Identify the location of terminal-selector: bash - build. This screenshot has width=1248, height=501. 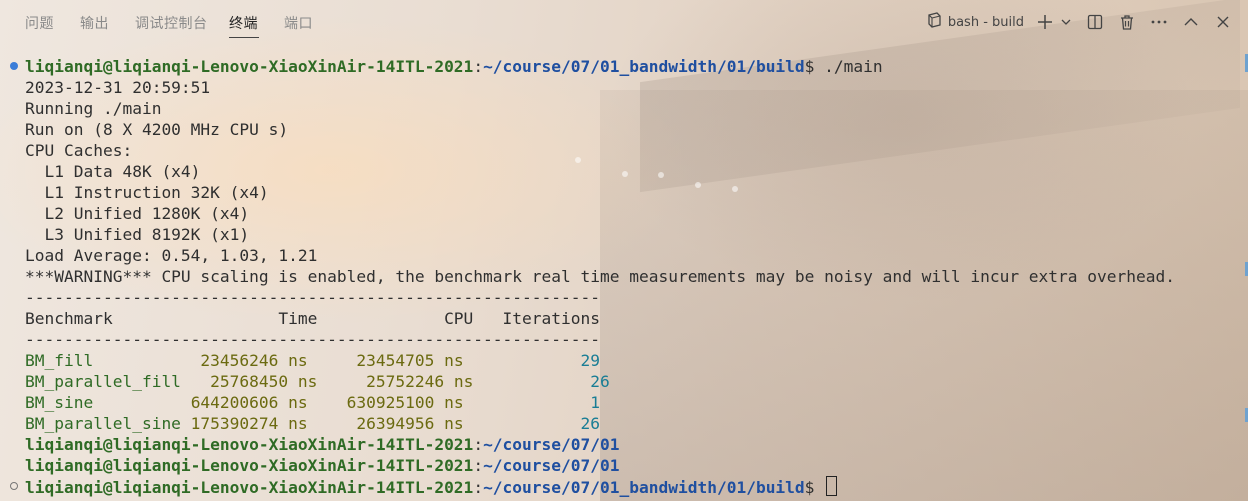
(975, 22).